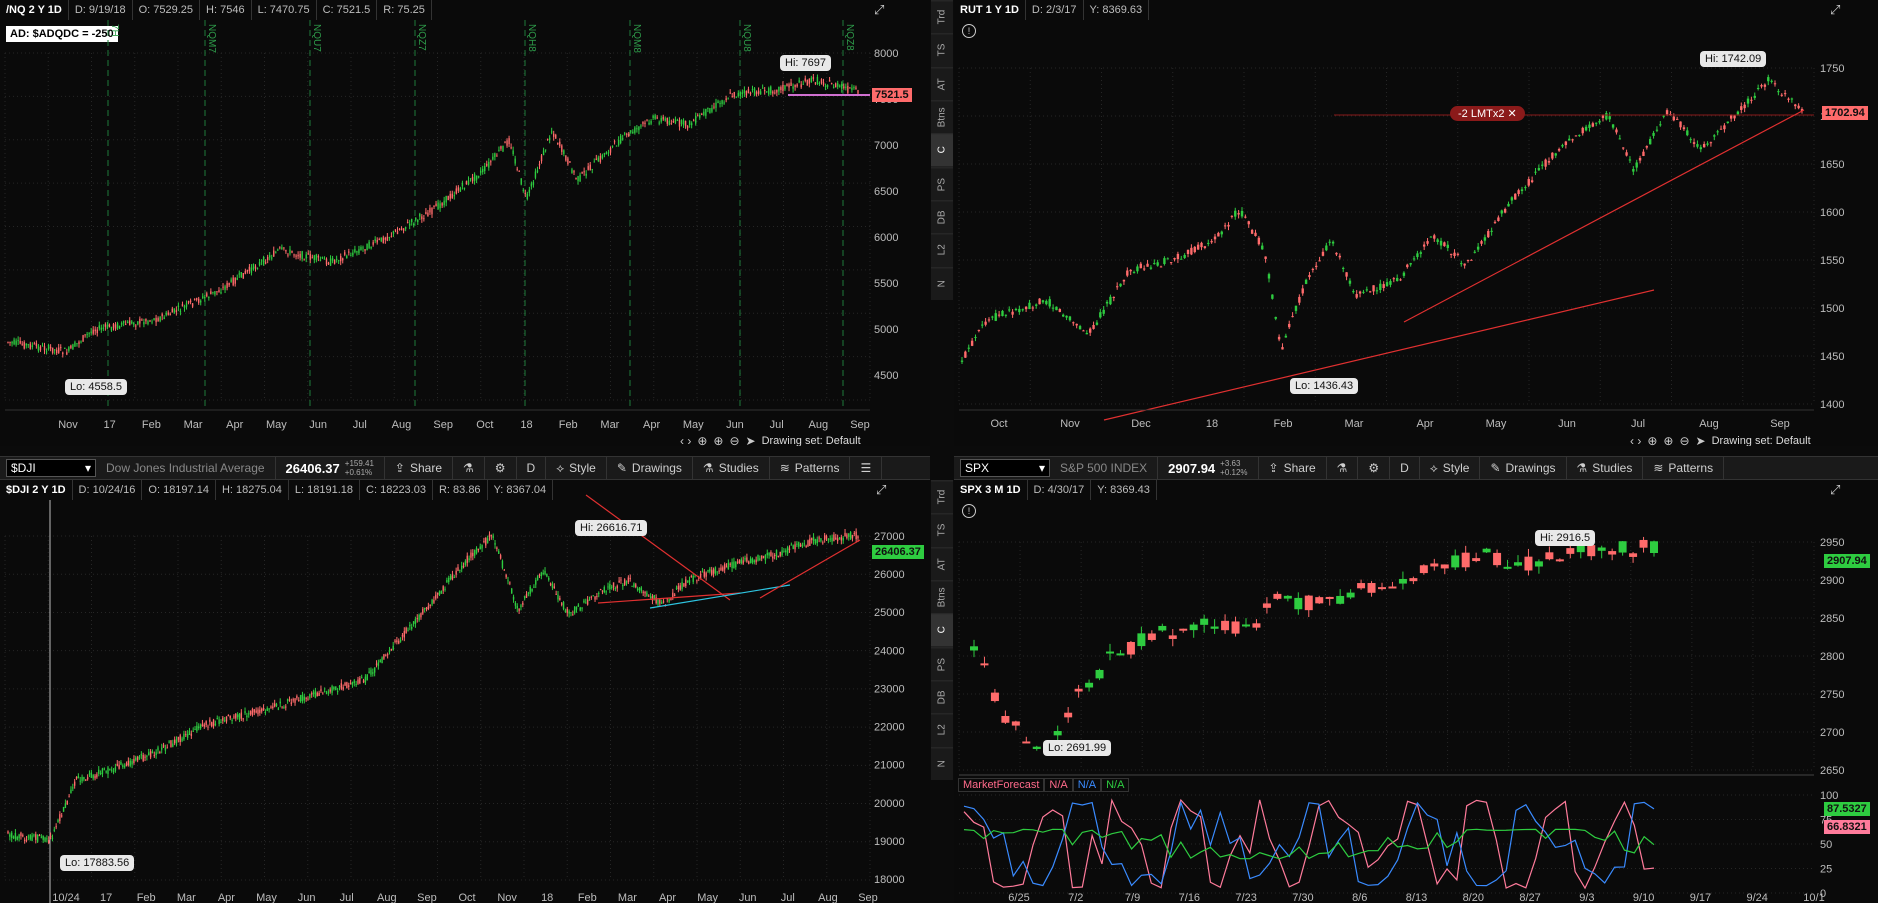  What do you see at coordinates (1487, 113) in the screenshot?
I see `order-tag: -2 LMTx2 ✕` at bounding box center [1487, 113].